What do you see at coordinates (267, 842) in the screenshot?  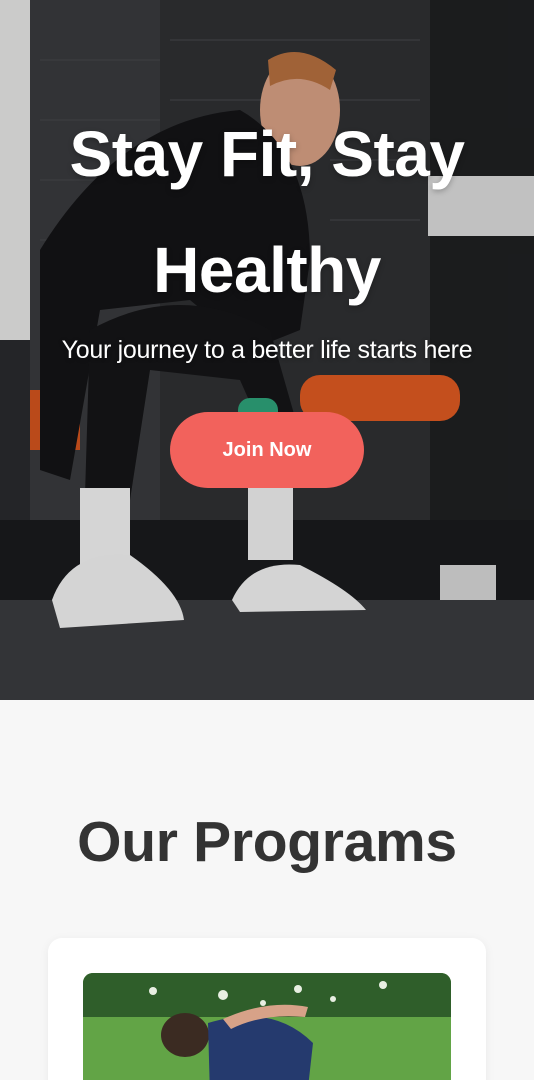 I see `programs-heading: Our Programs` at bounding box center [267, 842].